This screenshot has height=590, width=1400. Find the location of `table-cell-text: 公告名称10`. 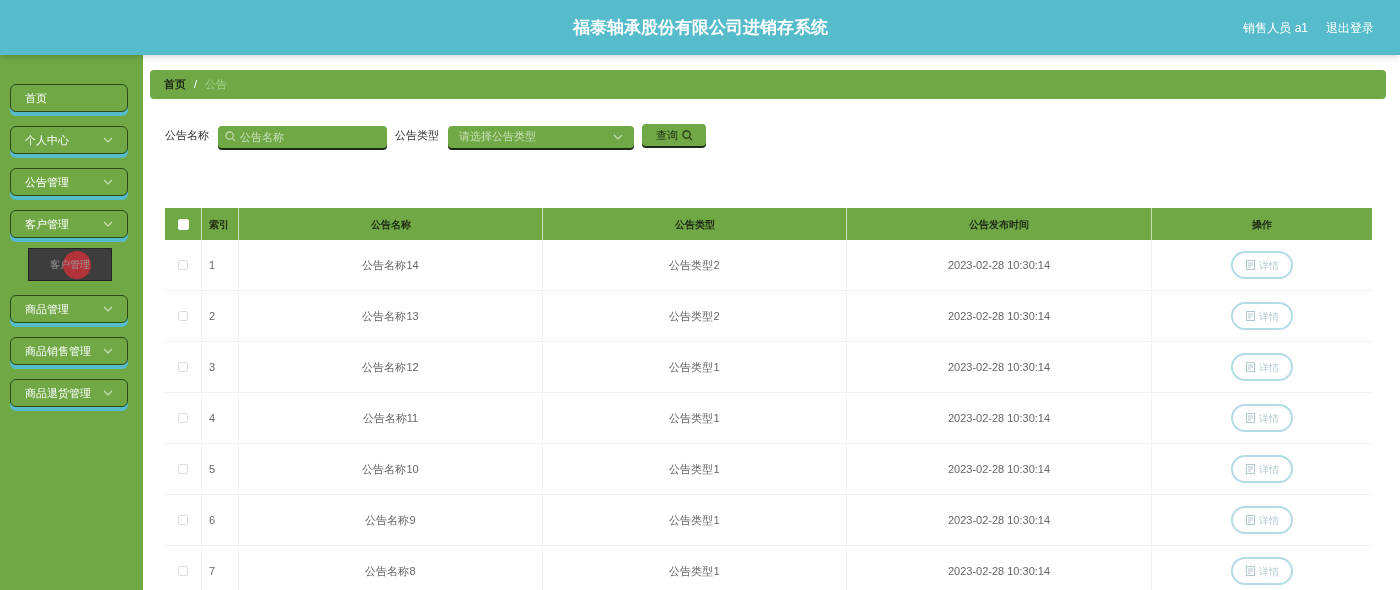

table-cell-text: 公告名称10 is located at coordinates (390, 469).